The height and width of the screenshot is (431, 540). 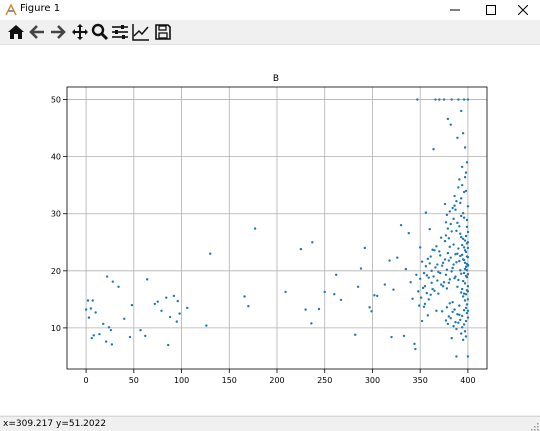 I want to click on zoom-button, so click(x=100, y=32).